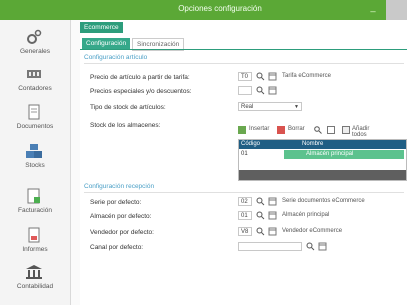  I want to click on warehouse-grid: Código Nombre 01 Almacén principal, so click(322, 160).